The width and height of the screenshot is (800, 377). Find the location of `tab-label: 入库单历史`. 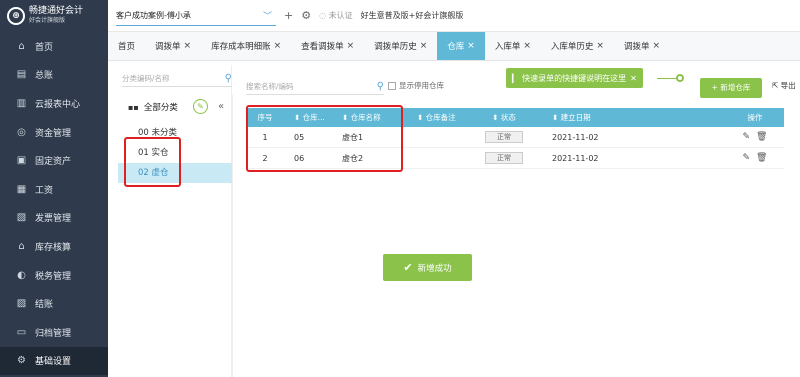

tab-label: 入库单历史 is located at coordinates (572, 47).